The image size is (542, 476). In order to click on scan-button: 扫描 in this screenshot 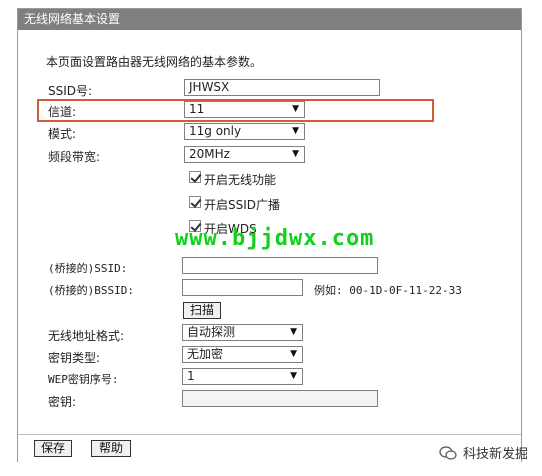, I will do `click(202, 310)`.